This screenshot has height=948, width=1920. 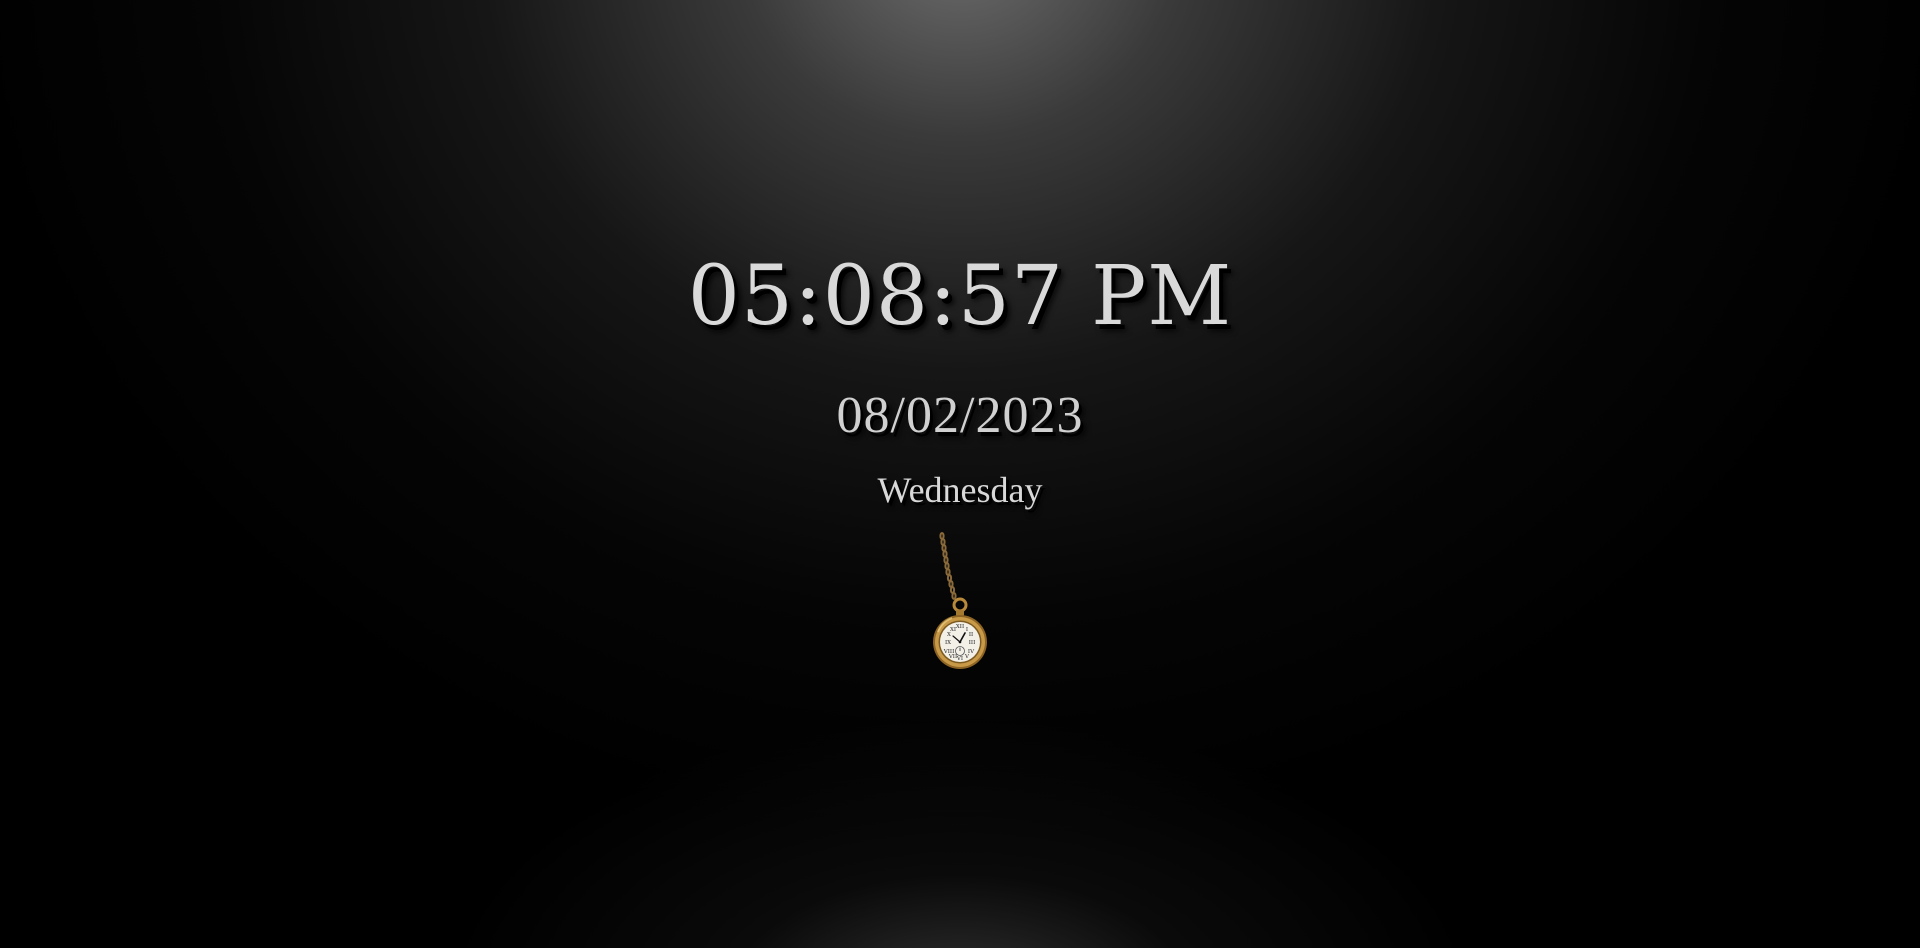 I want to click on svg-text: III, so click(x=972, y=643).